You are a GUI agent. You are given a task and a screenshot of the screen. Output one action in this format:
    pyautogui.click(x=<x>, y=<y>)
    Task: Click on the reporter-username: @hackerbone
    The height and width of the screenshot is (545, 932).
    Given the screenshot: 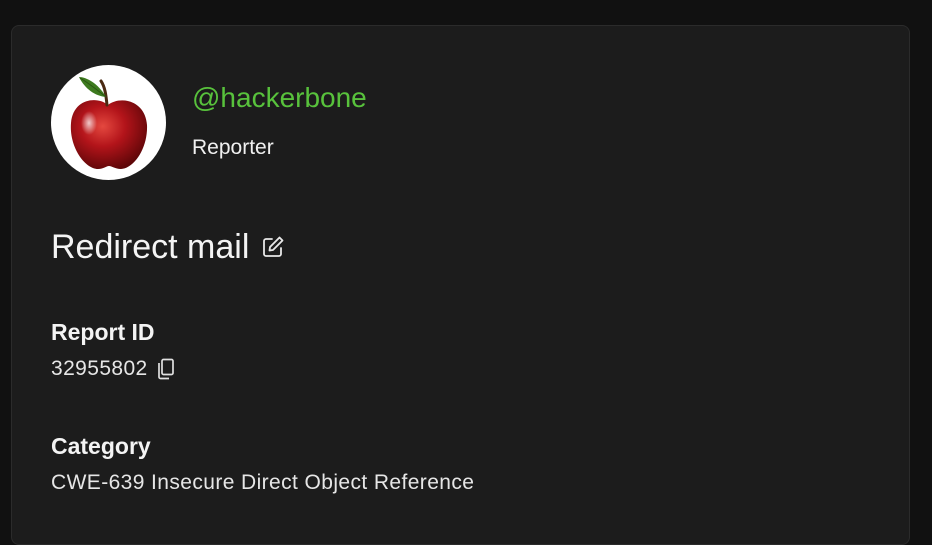 What is the action you would take?
    pyautogui.click(x=279, y=98)
    